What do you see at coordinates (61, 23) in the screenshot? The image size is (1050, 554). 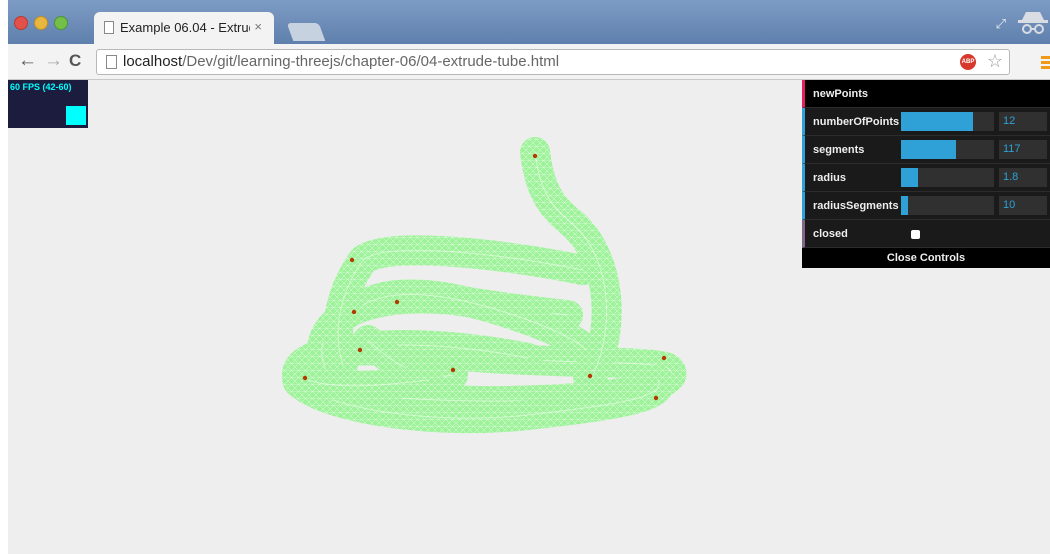 I see `maximize-window-button` at bounding box center [61, 23].